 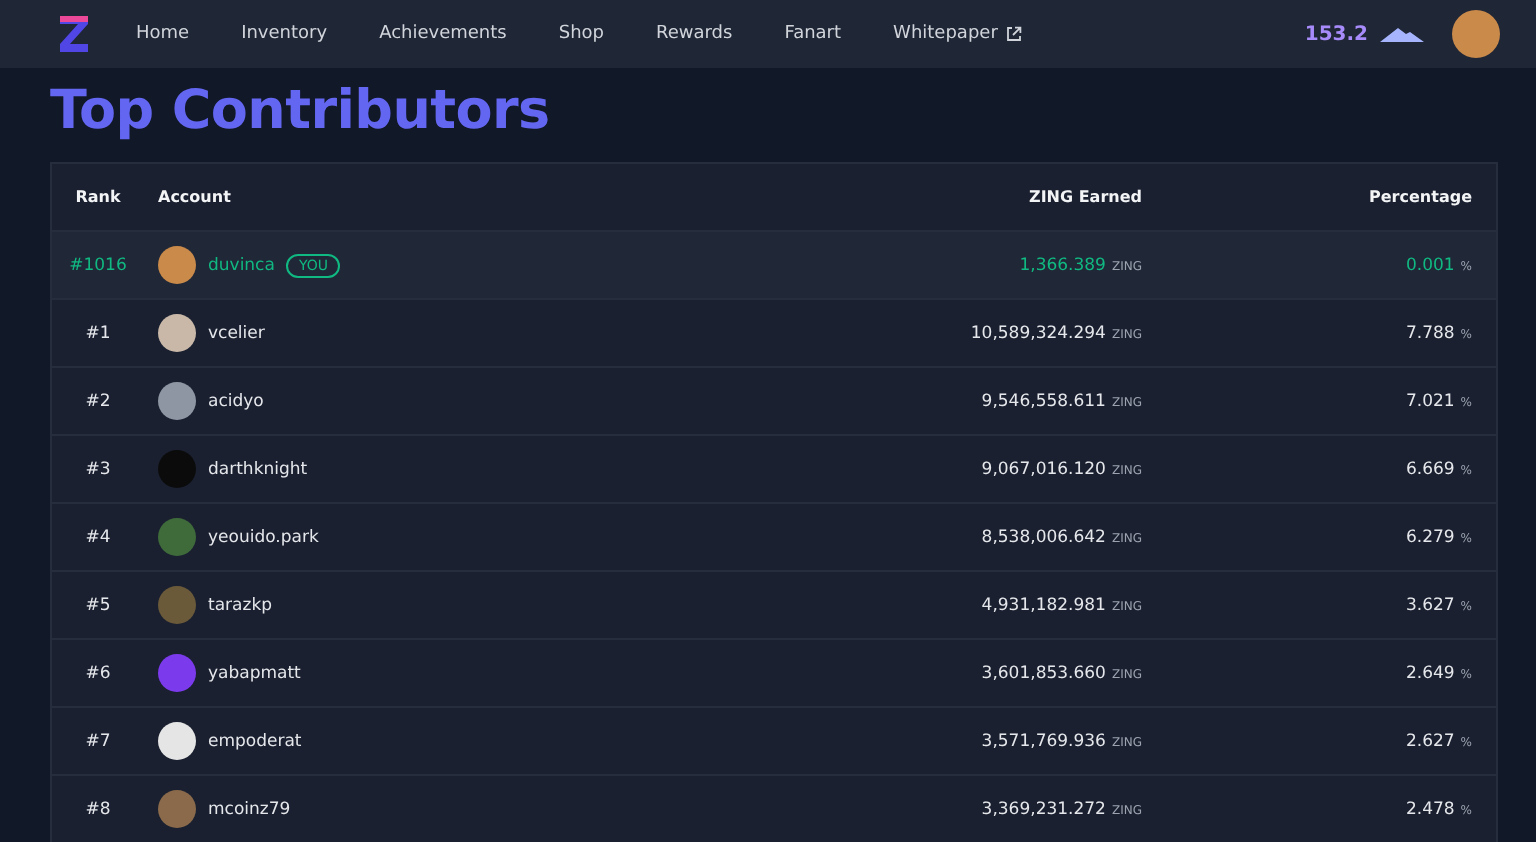 I want to click on account-name: yabapmatt, so click(x=254, y=673).